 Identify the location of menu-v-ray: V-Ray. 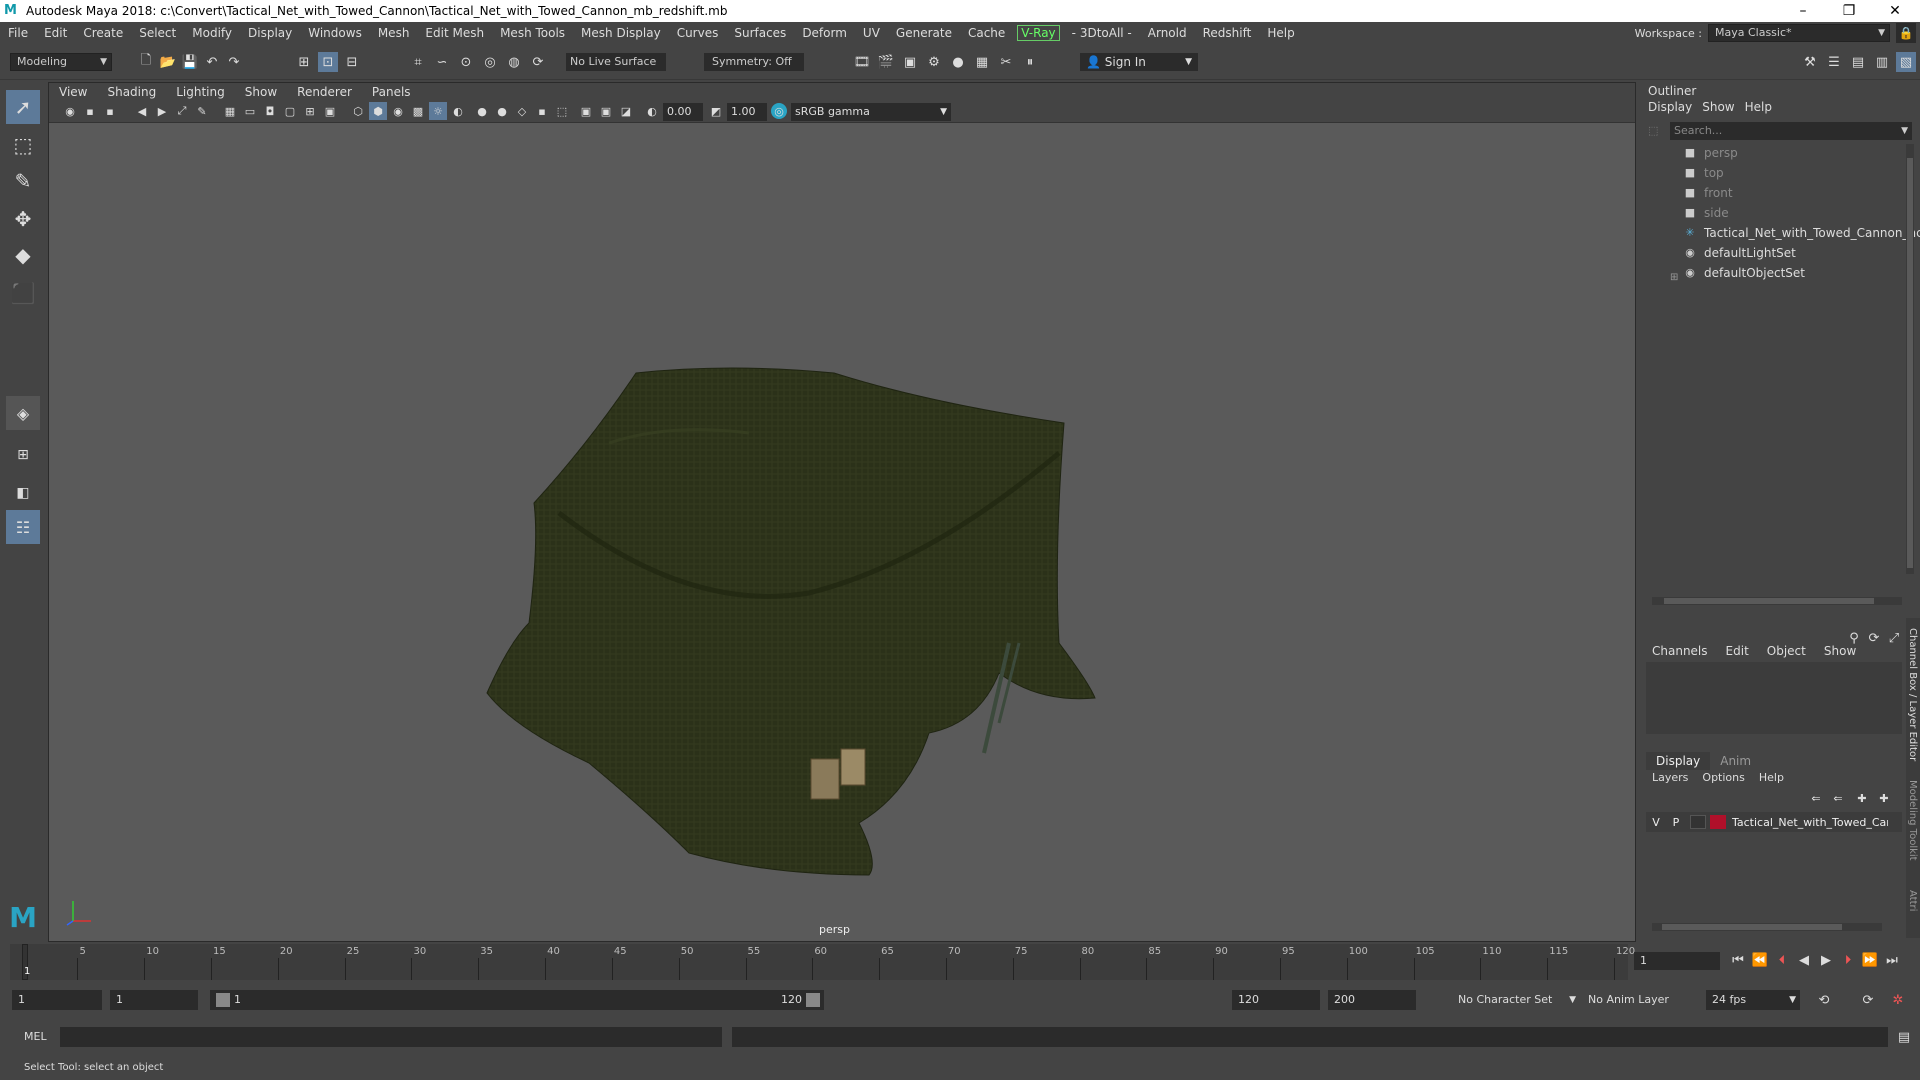
(1038, 33).